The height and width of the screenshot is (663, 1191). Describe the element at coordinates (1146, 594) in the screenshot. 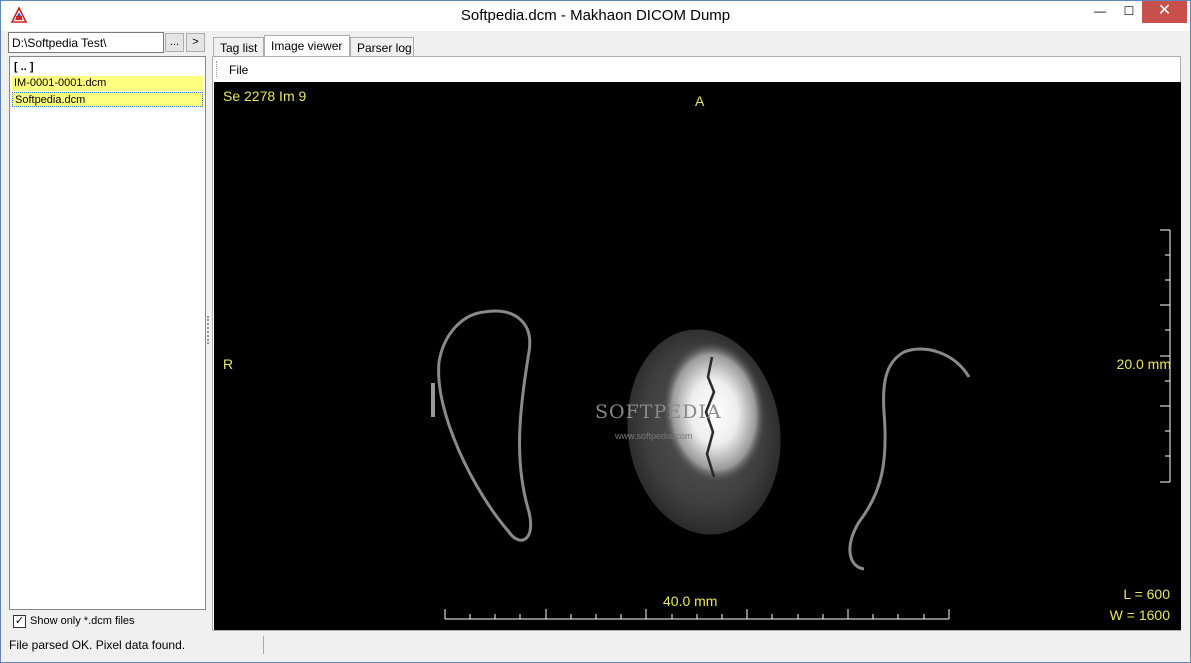

I see `window-level-label: L = 600` at that location.